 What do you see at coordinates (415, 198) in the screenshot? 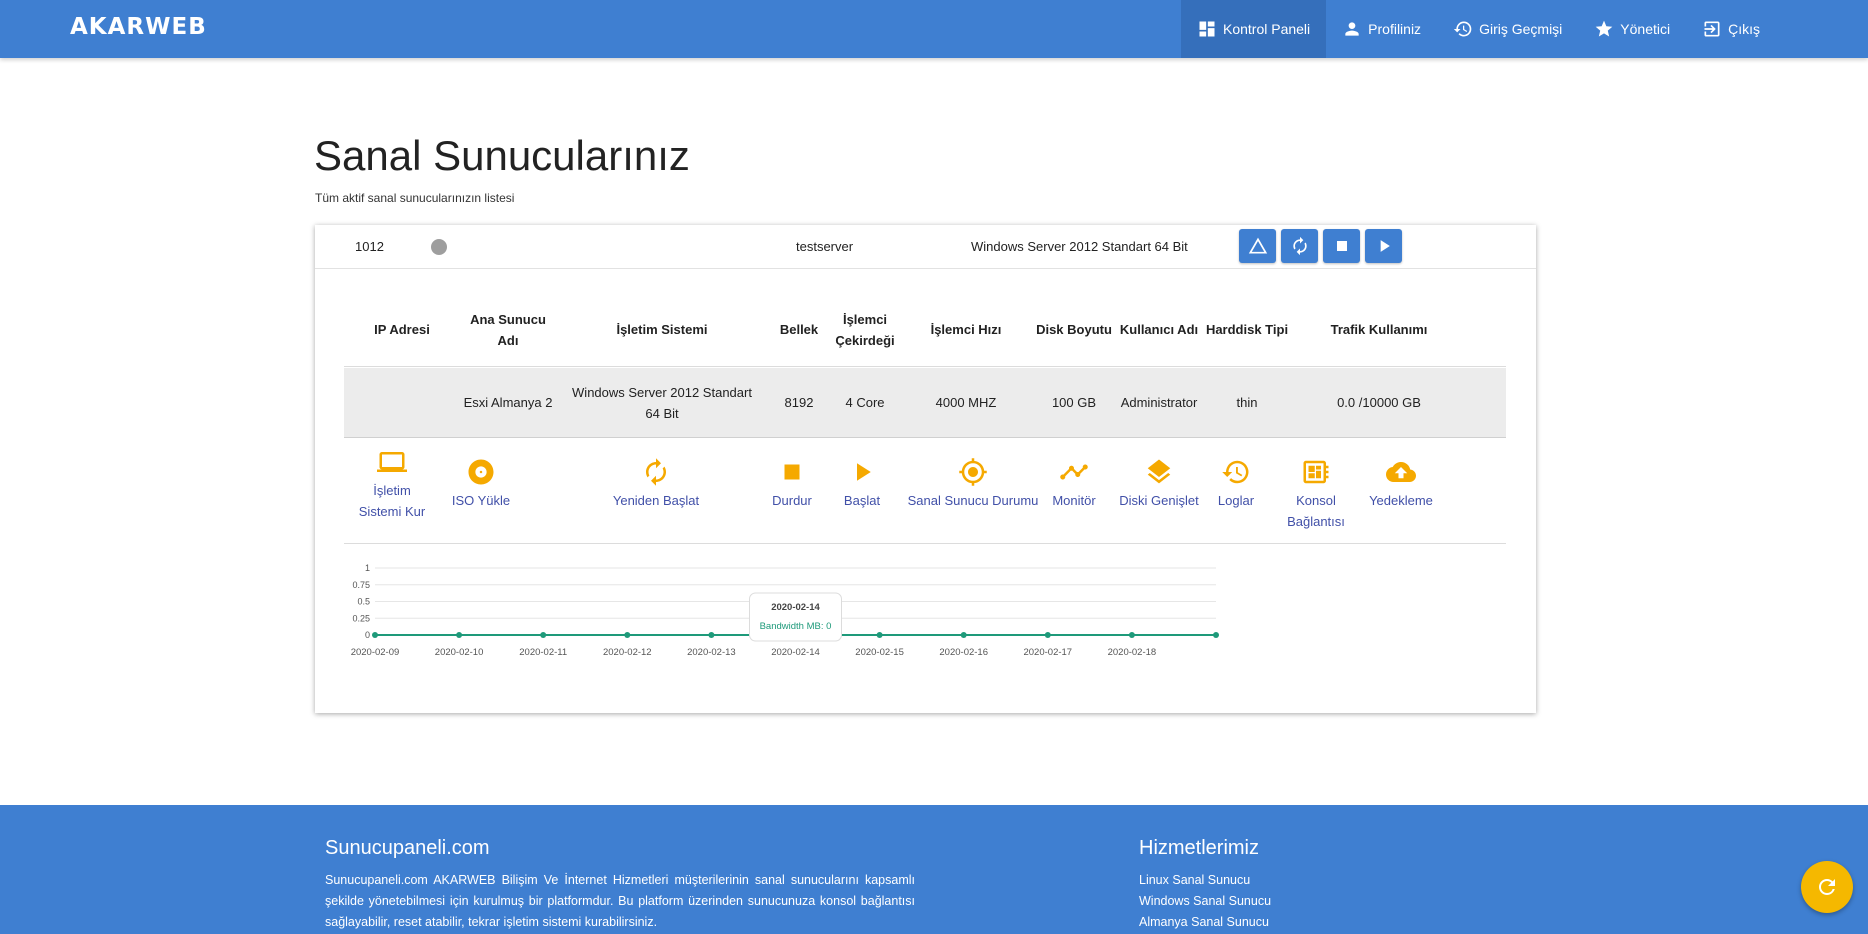
I see `page-subtitle: Tüm aktif sanal sunucularınızın listesi` at bounding box center [415, 198].